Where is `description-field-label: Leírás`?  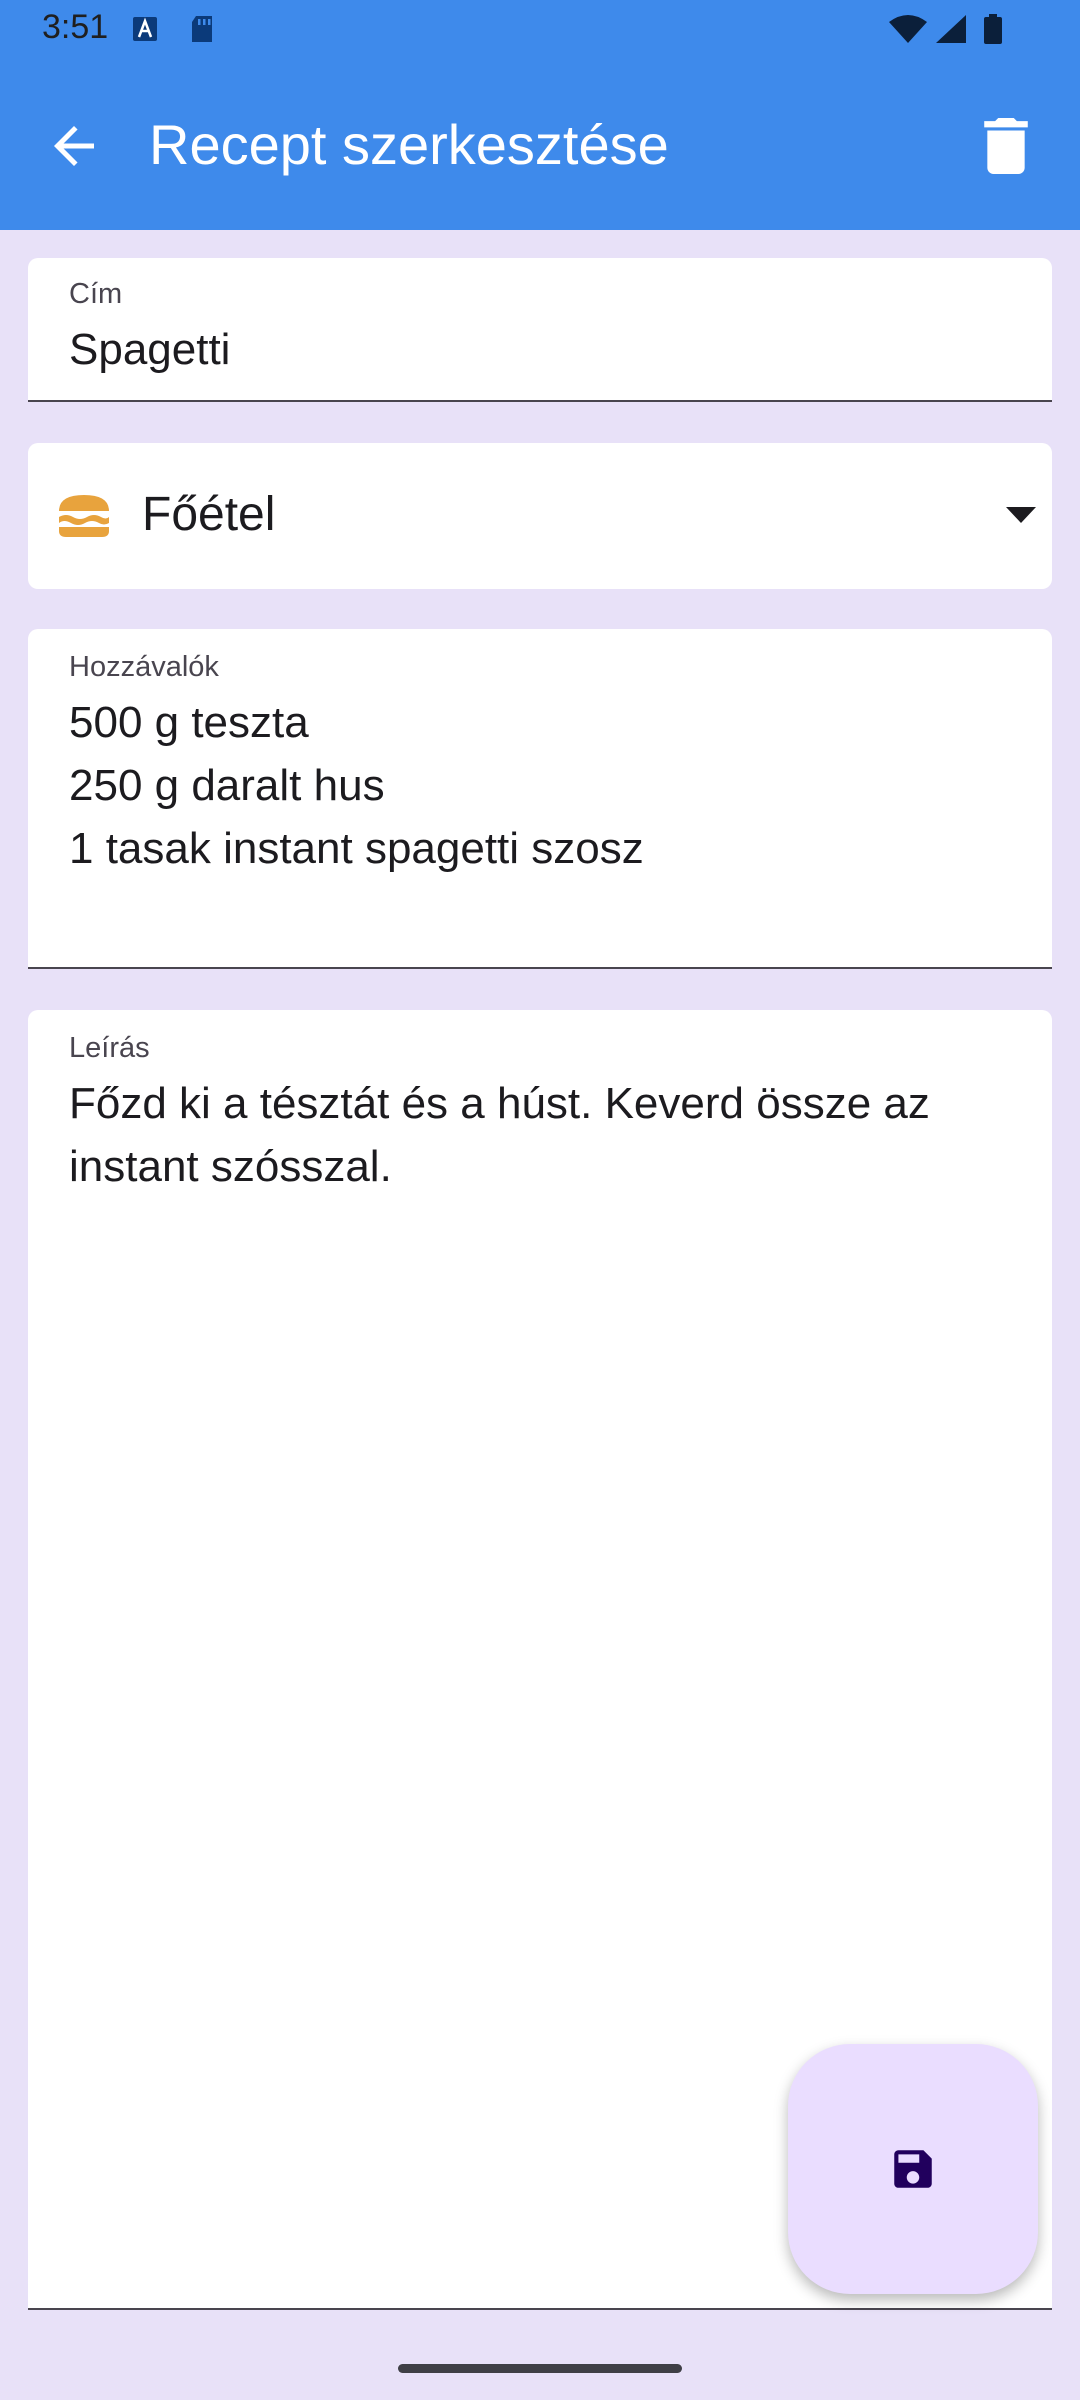
description-field-label: Leírás is located at coordinates (109, 1048).